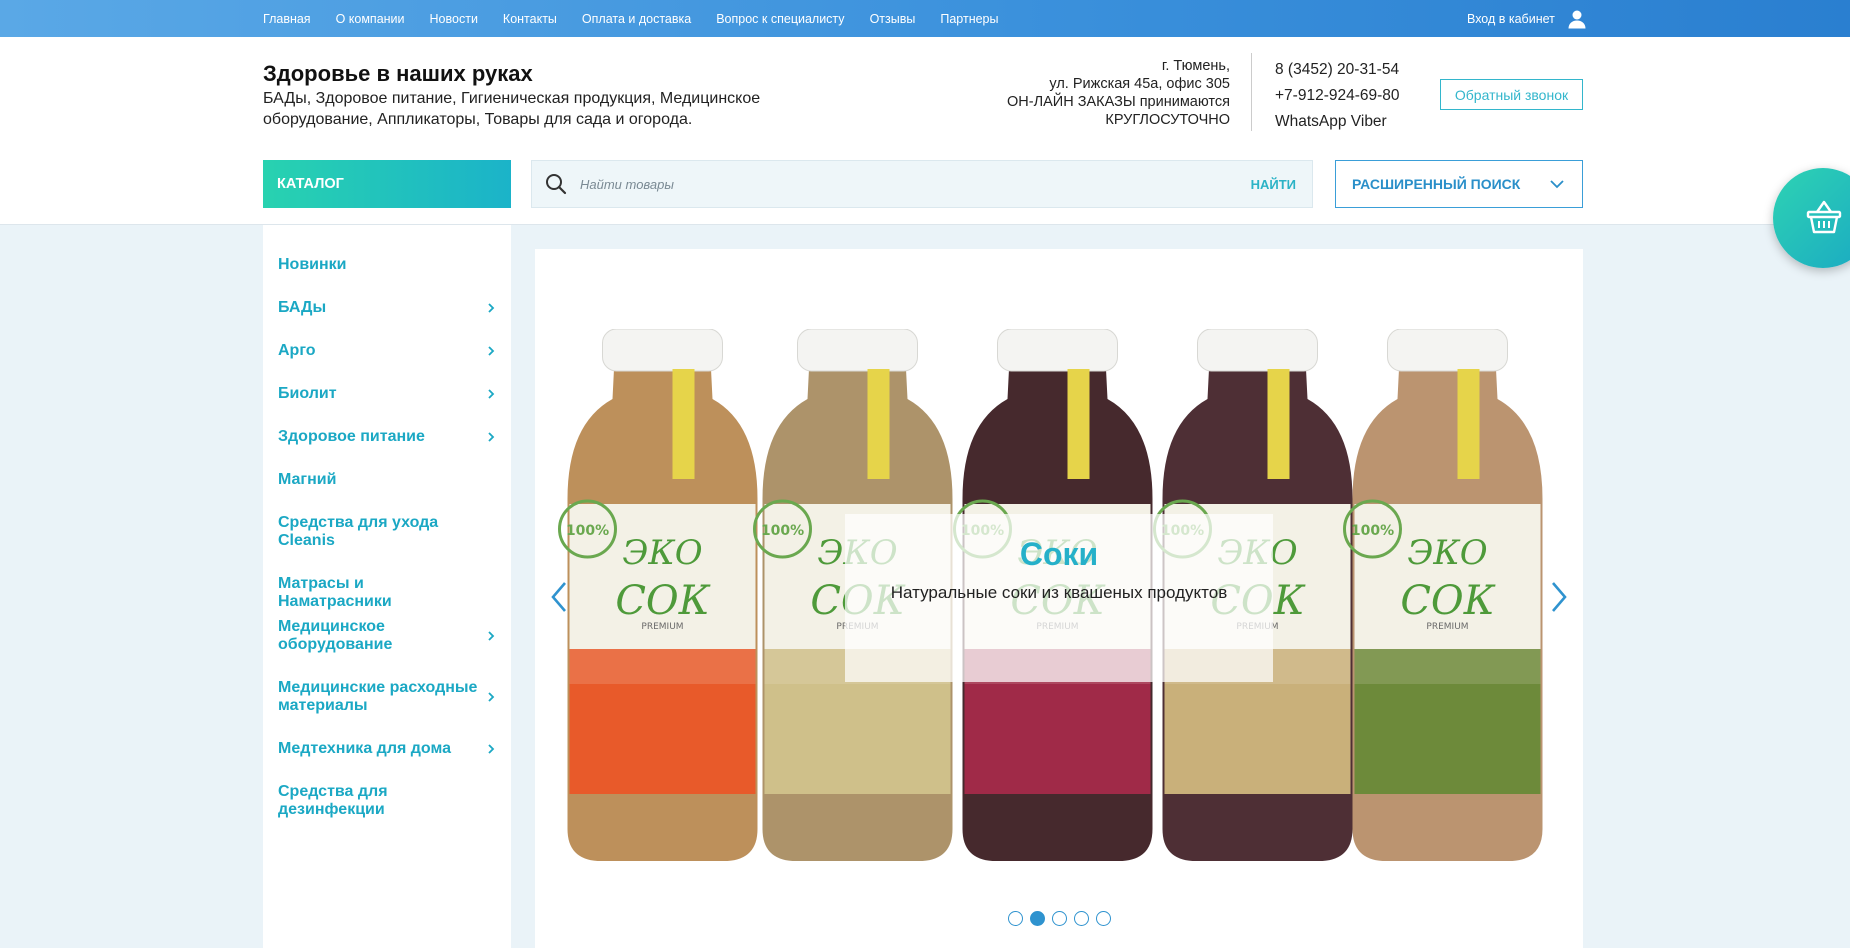  I want to click on sidebar-item-label: Арго, so click(297, 350).